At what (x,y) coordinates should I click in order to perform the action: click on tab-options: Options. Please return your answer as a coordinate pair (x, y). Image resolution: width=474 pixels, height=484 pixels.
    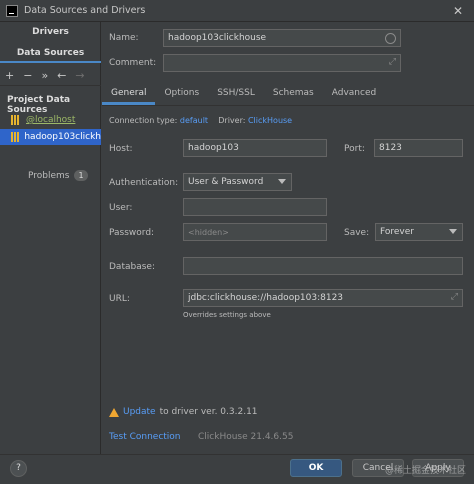
    Looking at the image, I should click on (181, 94).